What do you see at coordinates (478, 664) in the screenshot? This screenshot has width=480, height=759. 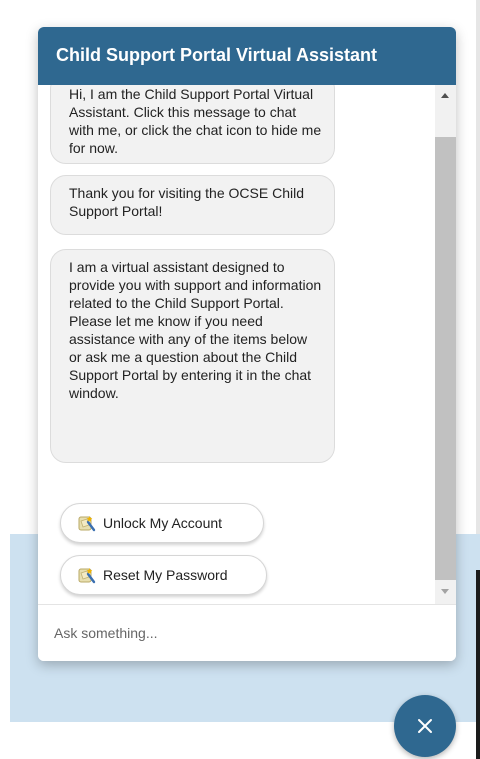 I see `page-background-dark-edge` at bounding box center [478, 664].